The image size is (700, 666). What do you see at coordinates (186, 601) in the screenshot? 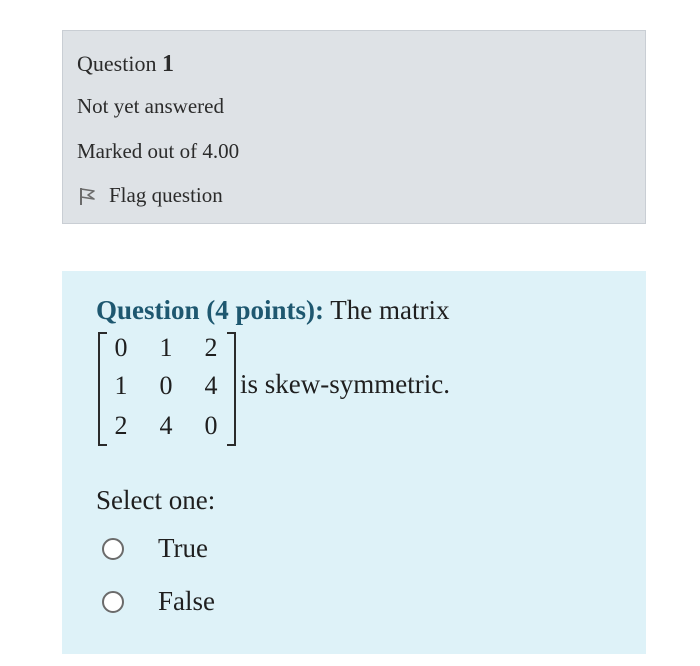
I see `option-label: False` at bounding box center [186, 601].